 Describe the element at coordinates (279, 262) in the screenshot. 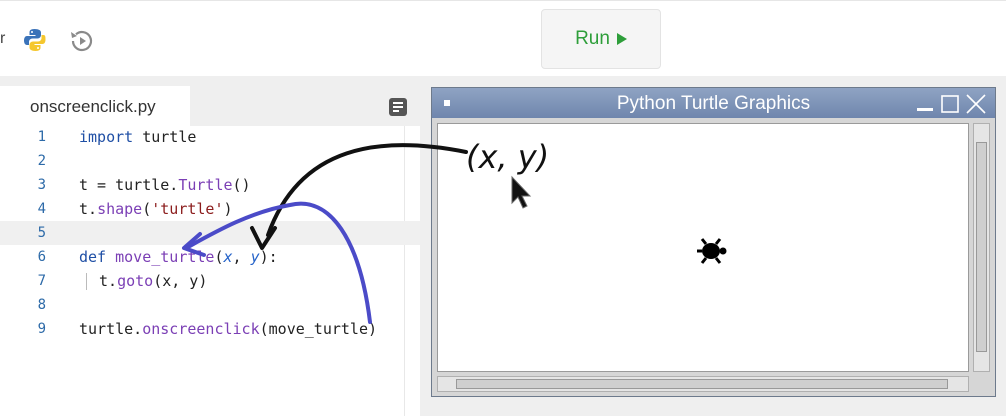

I see `blue-arrow` at that location.